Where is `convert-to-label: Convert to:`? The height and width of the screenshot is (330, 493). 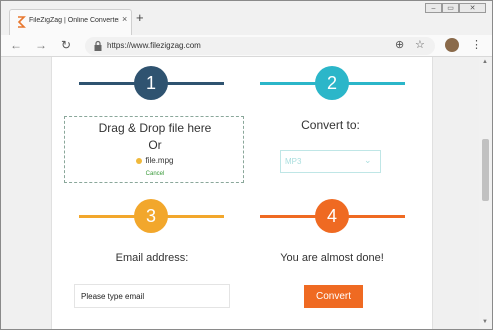 convert-to-label: Convert to: is located at coordinates (330, 125).